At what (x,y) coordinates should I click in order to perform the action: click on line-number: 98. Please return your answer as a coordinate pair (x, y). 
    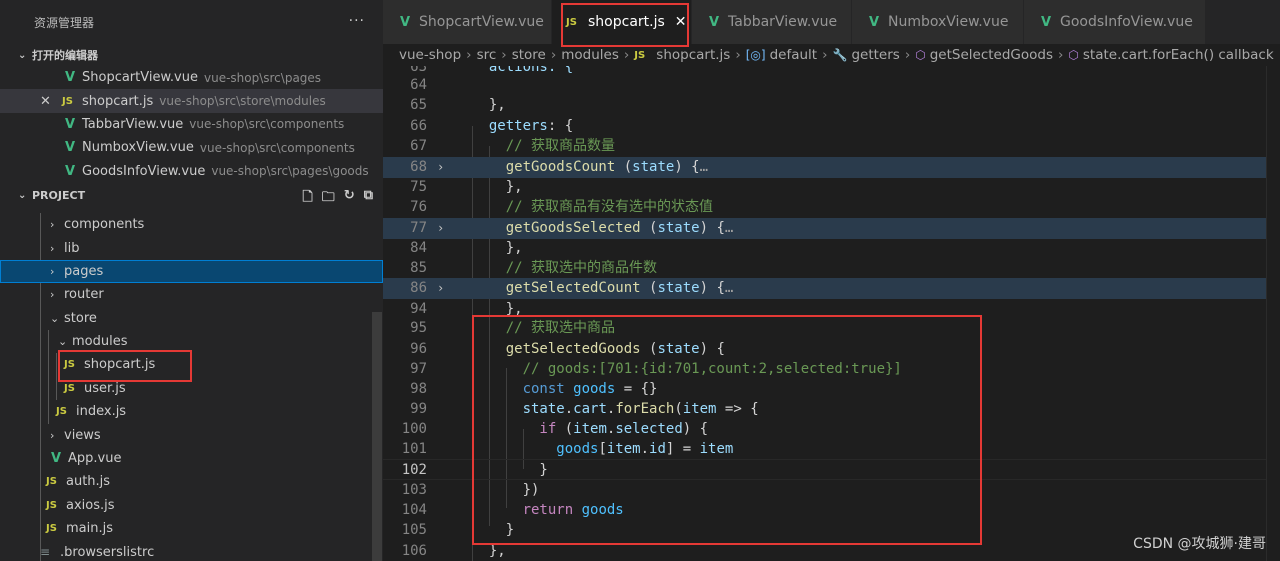
    Looking at the image, I should click on (418, 389).